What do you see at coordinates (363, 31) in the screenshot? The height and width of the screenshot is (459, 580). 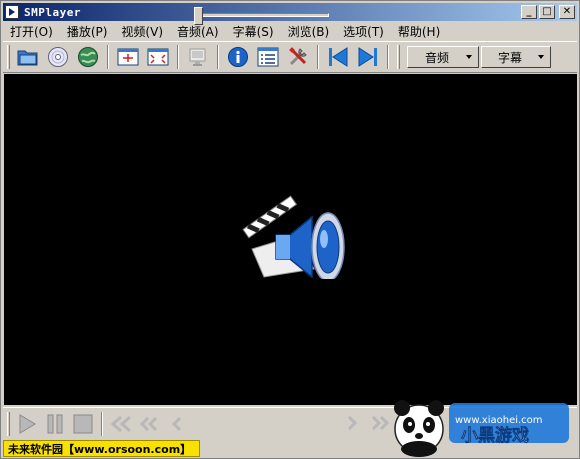 I see `menu-options: 选项(T)` at bounding box center [363, 31].